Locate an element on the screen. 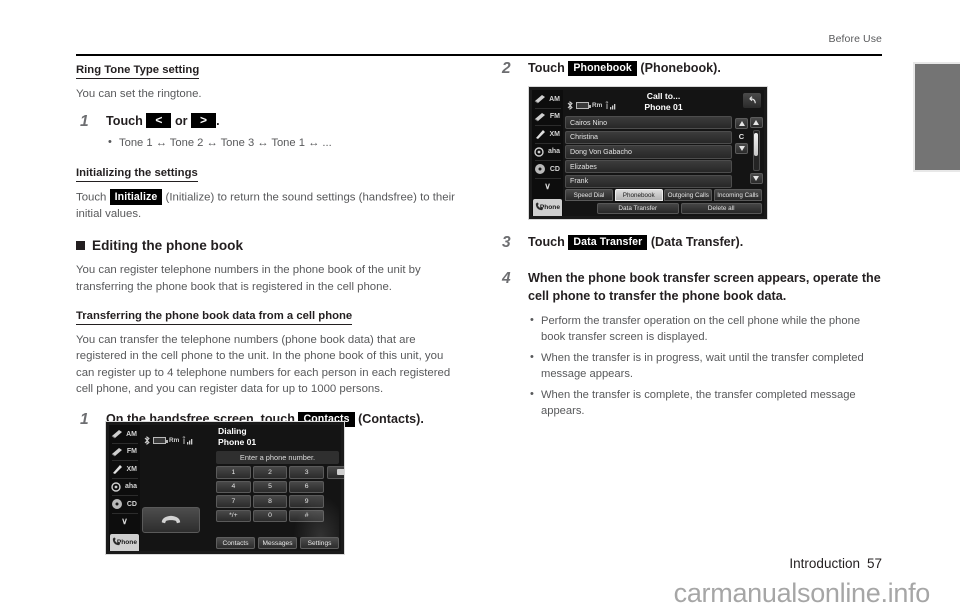 This screenshot has height=611, width=960. backspace-button is located at coordinates (335, 472).